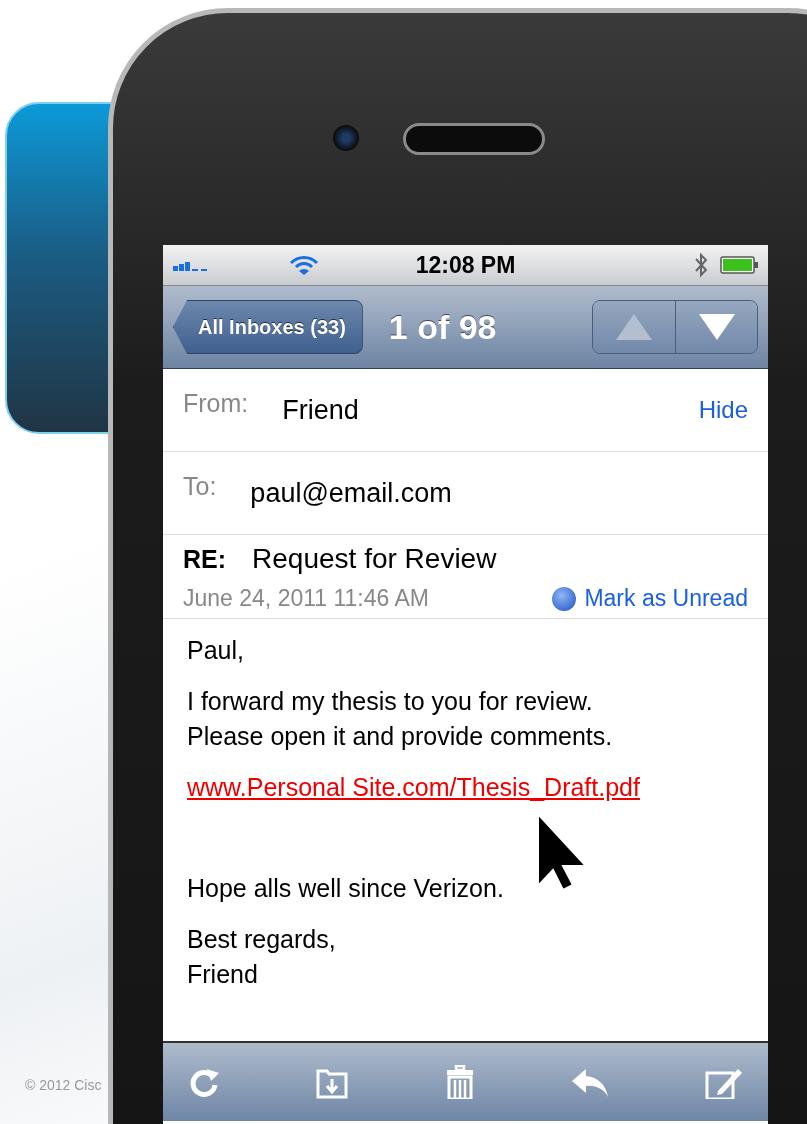  Describe the element at coordinates (216, 403) in the screenshot. I see `from-label: From:` at that location.